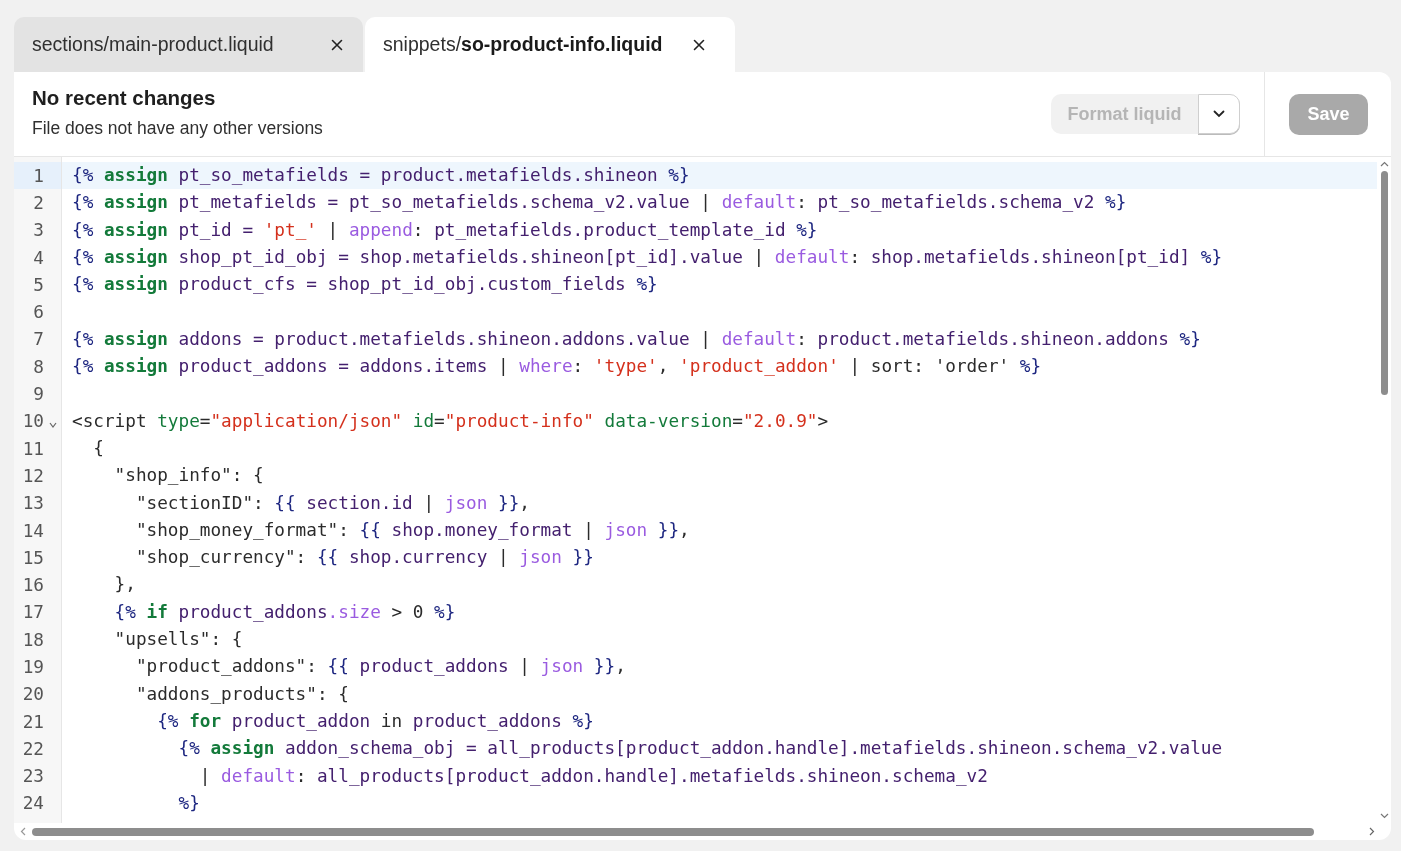 The height and width of the screenshot is (851, 1401). I want to click on code-line: {, so click(98, 448).